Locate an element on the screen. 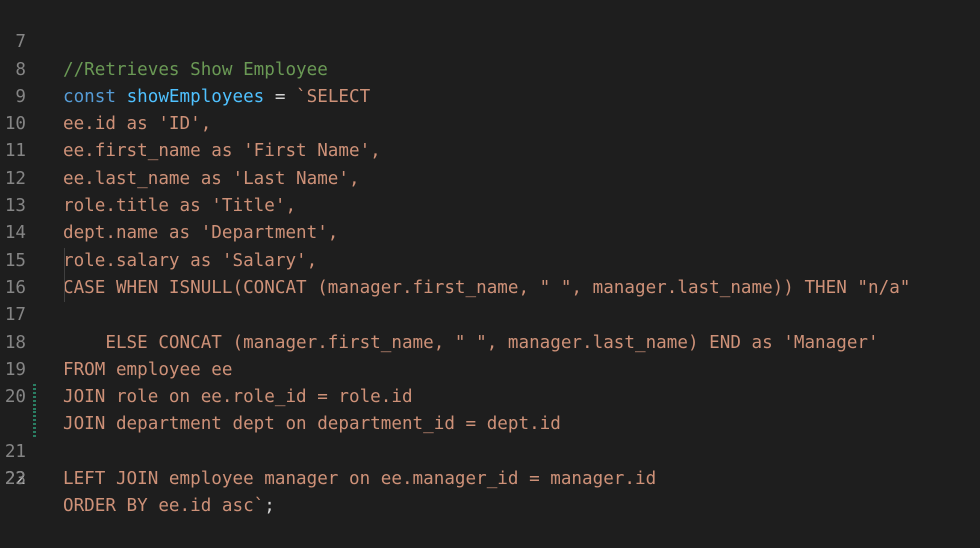 The width and height of the screenshot is (980, 548). code-line-19: 19 JOIN role on ee.role_id = role.id is located at coordinates (490, 368).